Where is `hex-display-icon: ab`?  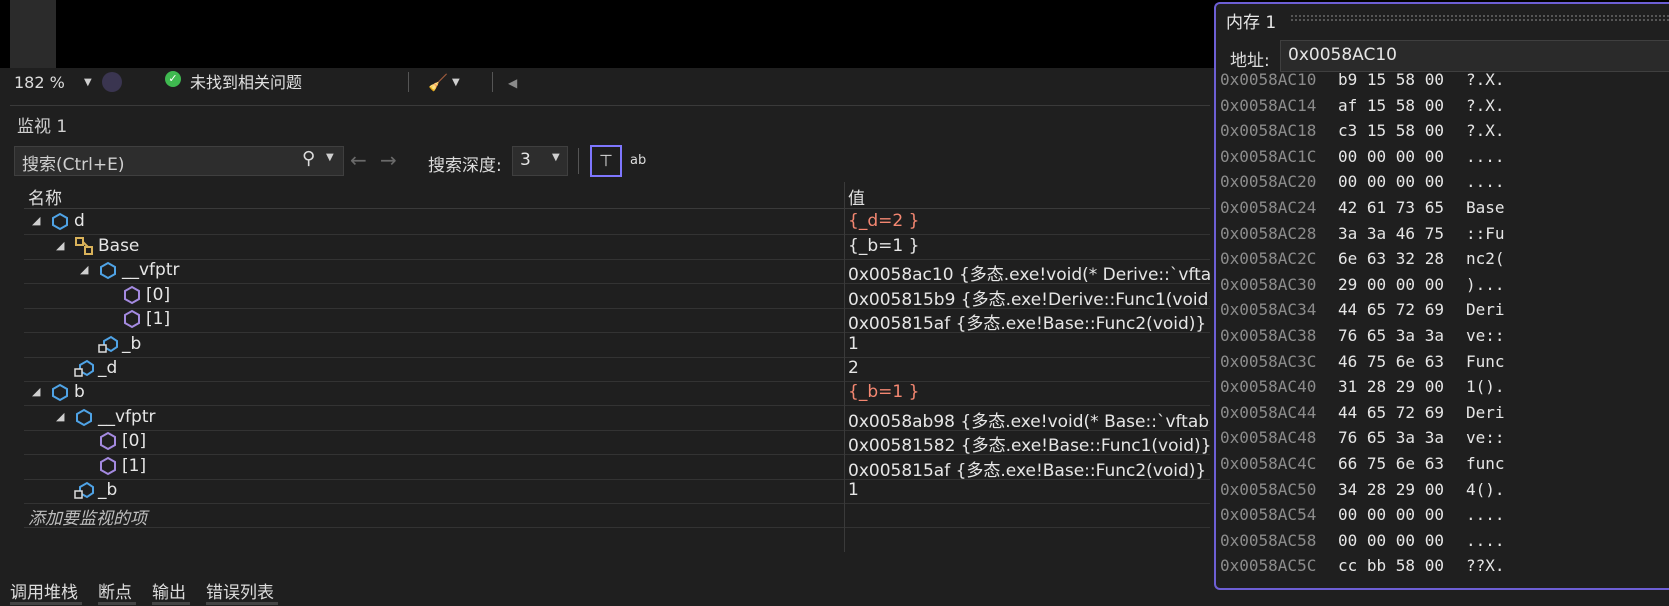
hex-display-icon: ab is located at coordinates (645, 161).